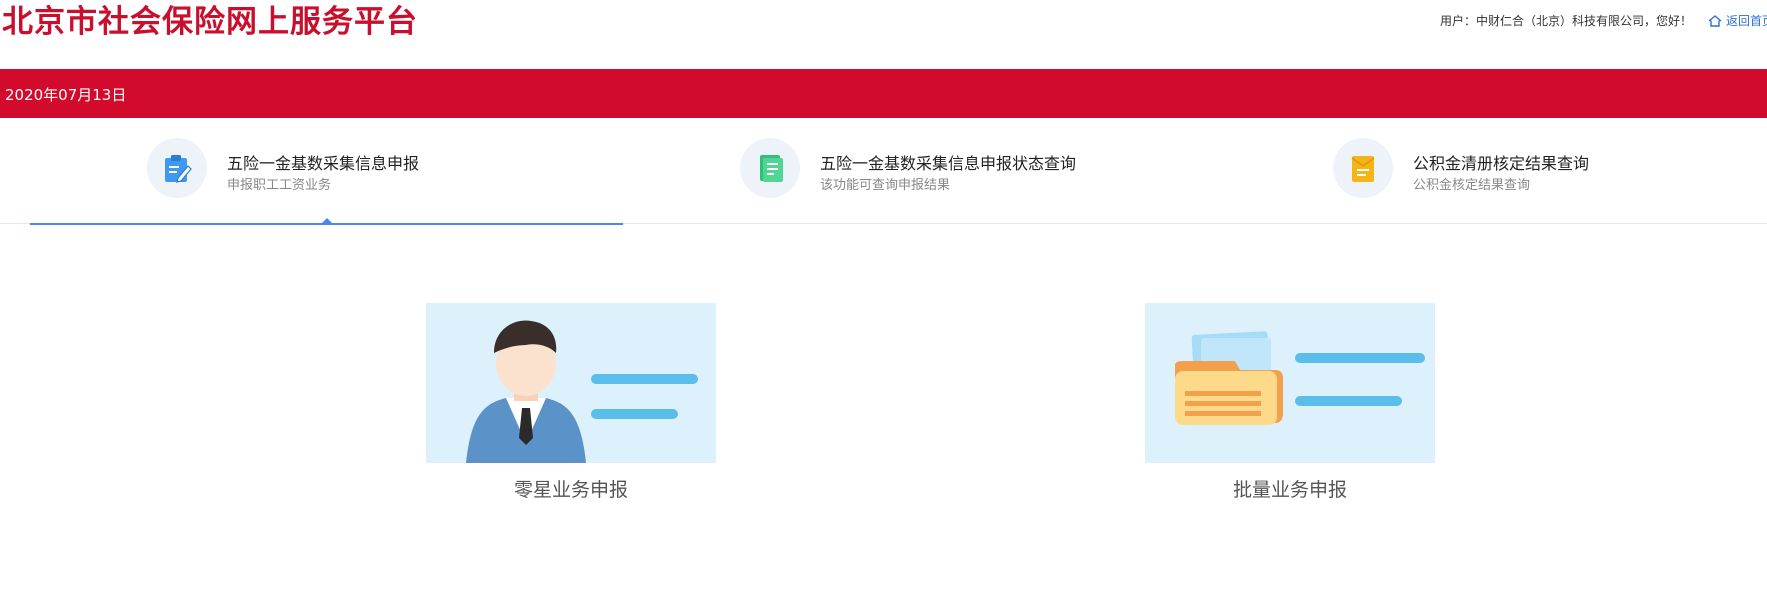  I want to click on edit-form-icon, so click(177, 168).